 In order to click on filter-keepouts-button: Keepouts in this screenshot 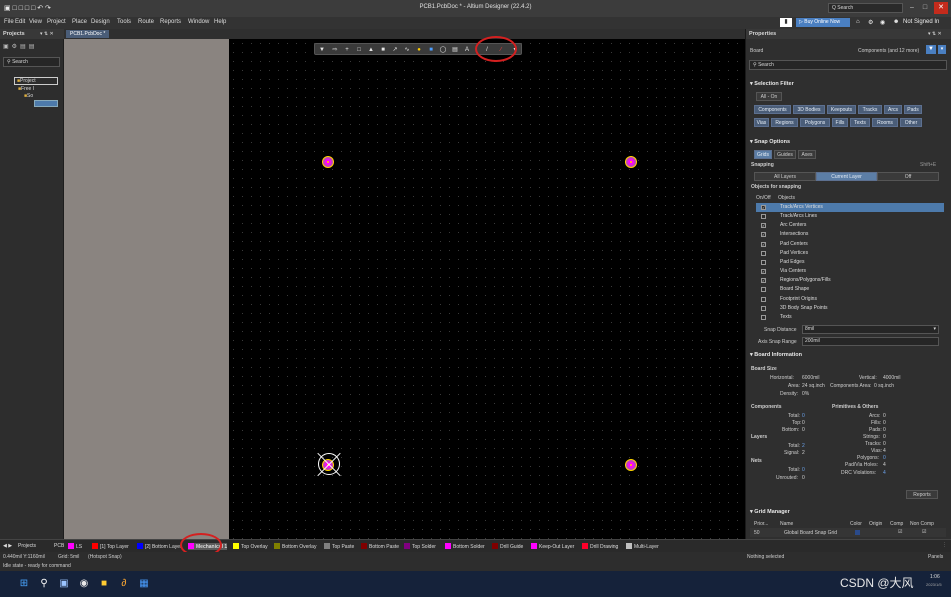, I will do `click(841, 109)`.